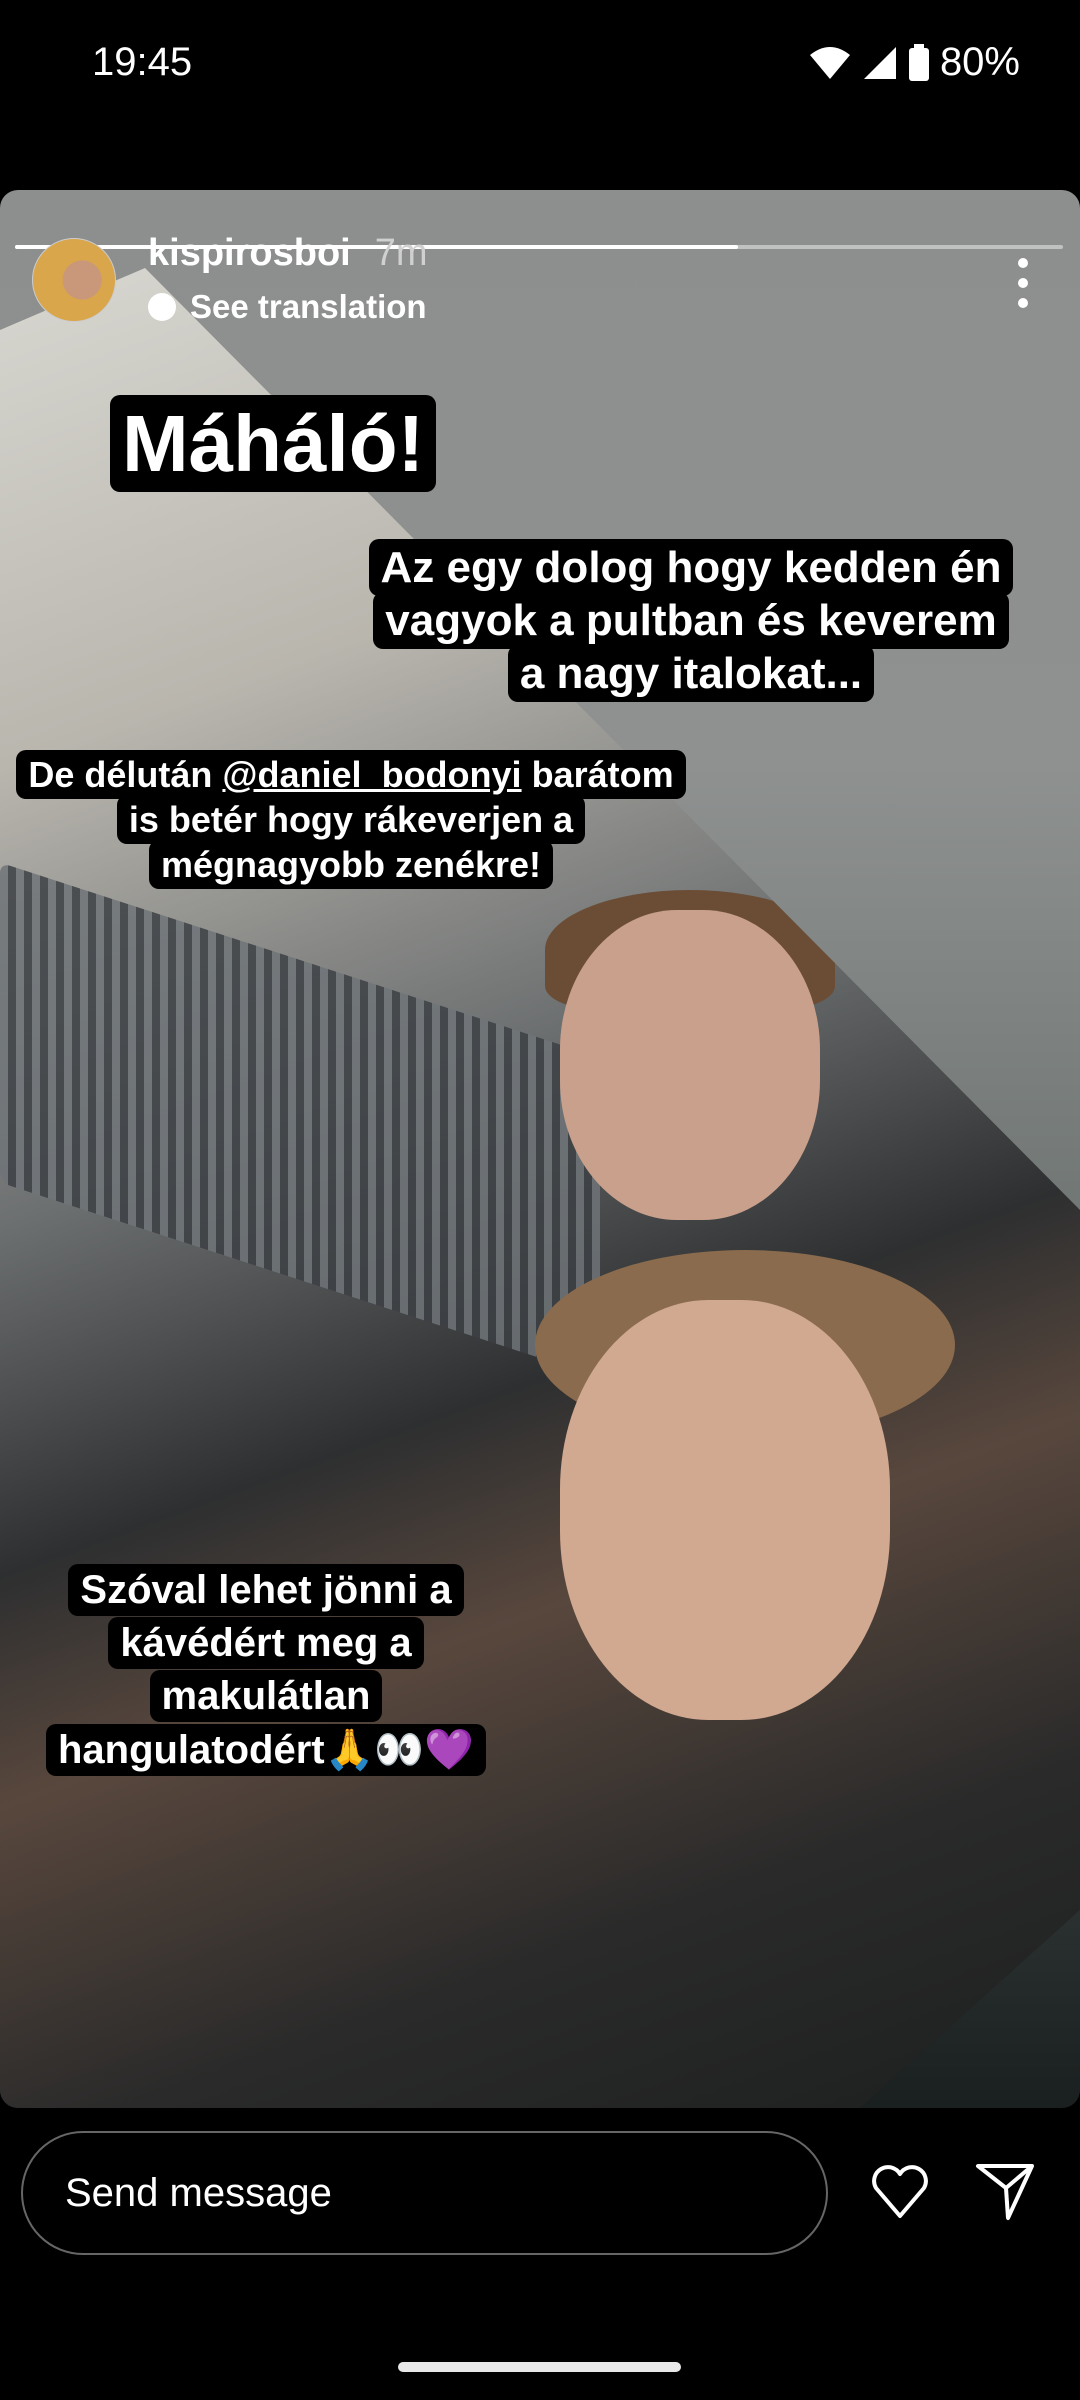  I want to click on caption-text: Máháló!, so click(273, 443).